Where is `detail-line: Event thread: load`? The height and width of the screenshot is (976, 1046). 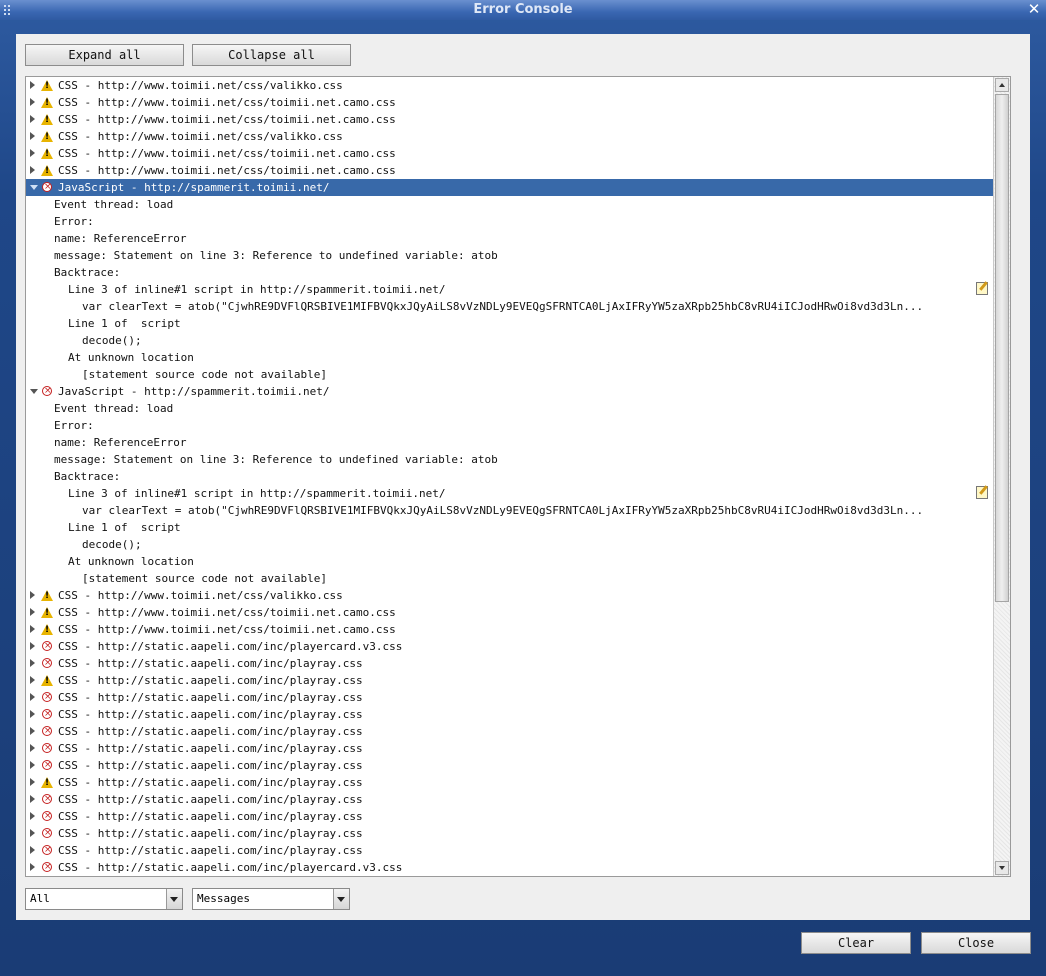
detail-line: Event thread: load is located at coordinates (510, 408).